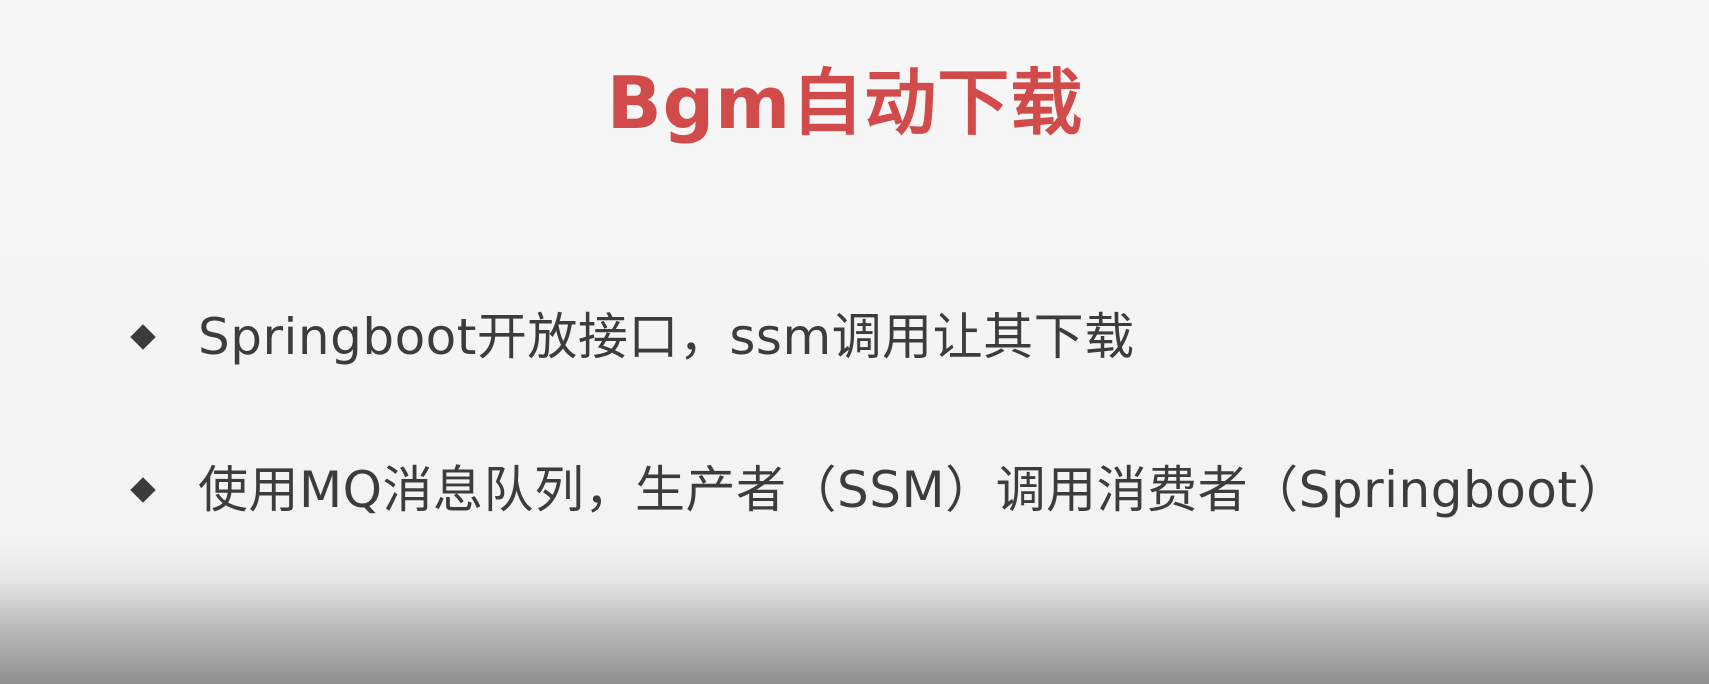 Image resolution: width=1709 pixels, height=684 pixels. I want to click on slide-title: Bgm自动下载, so click(845, 103).